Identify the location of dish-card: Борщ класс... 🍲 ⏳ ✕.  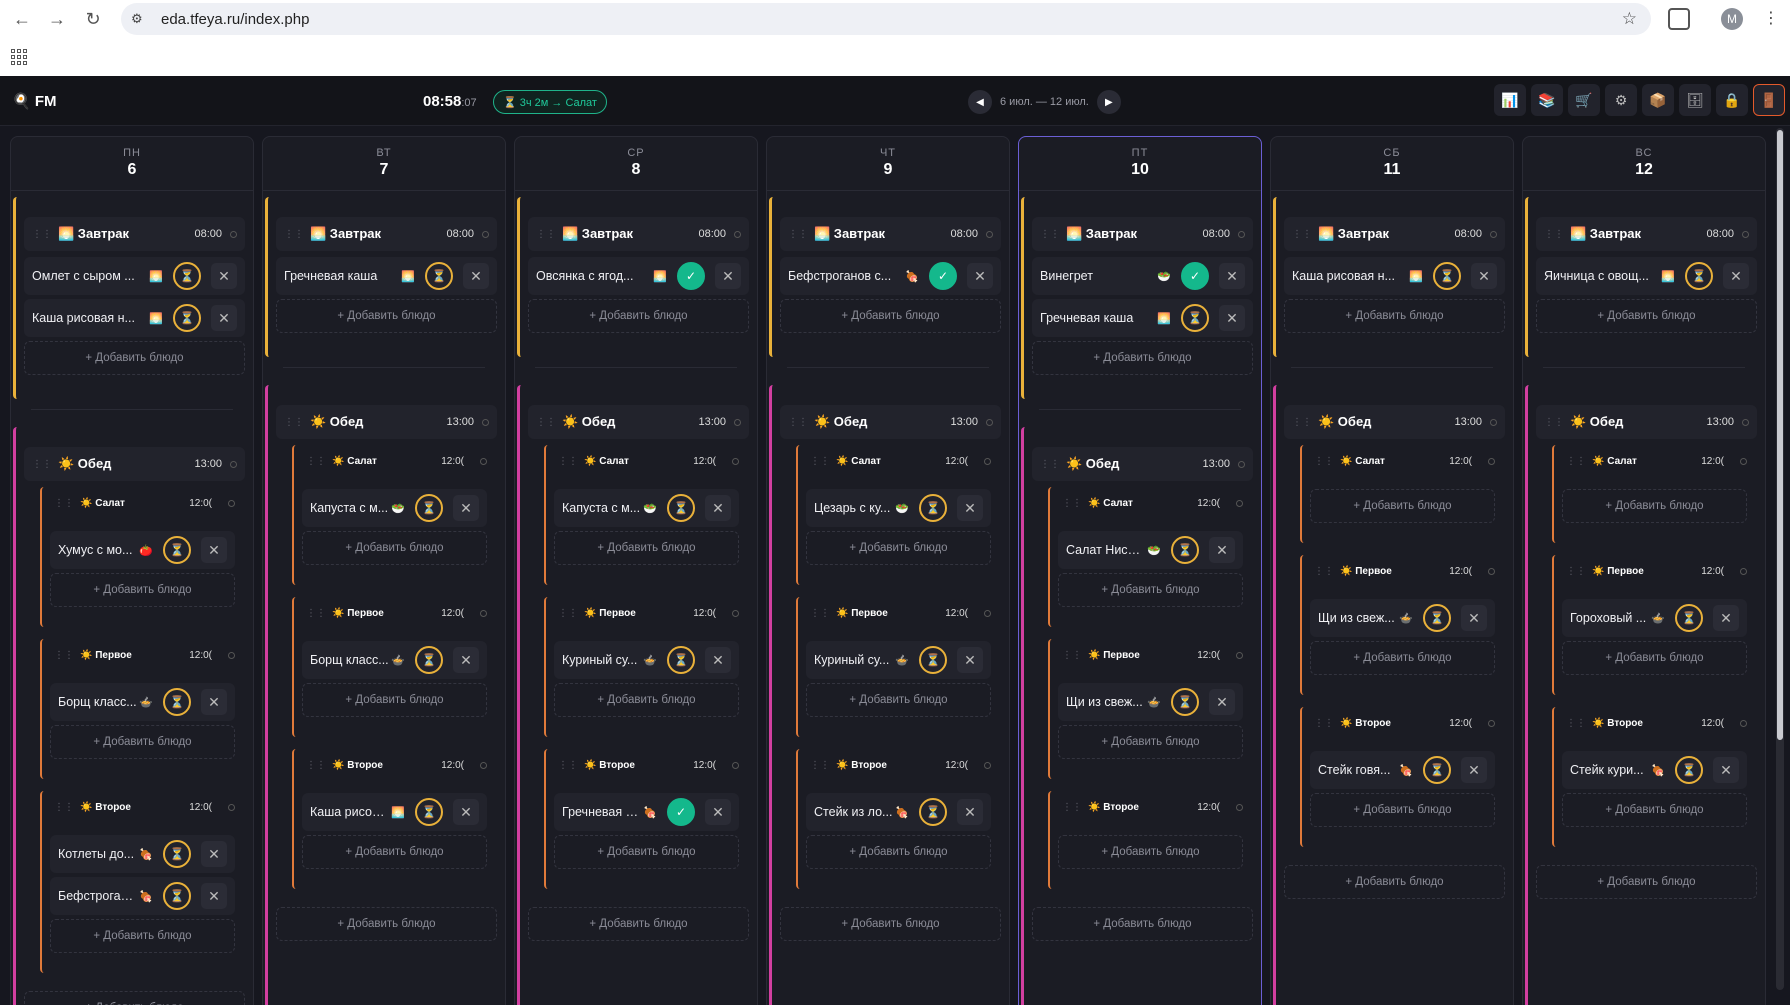
(394, 660).